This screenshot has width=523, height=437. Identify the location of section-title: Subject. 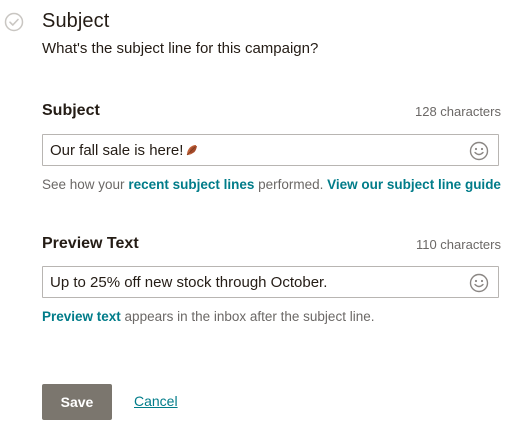
(76, 21).